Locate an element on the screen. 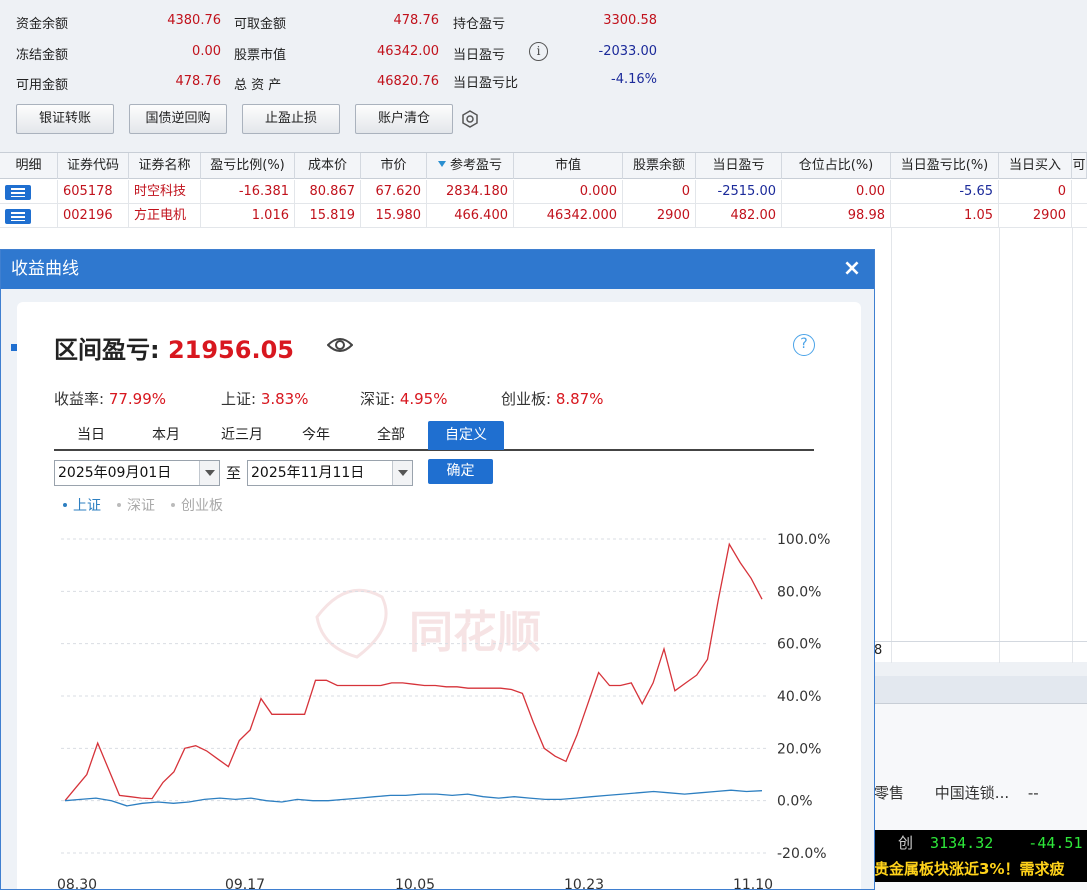 Image resolution: width=1087 pixels, height=890 pixels. col-price: 市价 is located at coordinates (394, 166).